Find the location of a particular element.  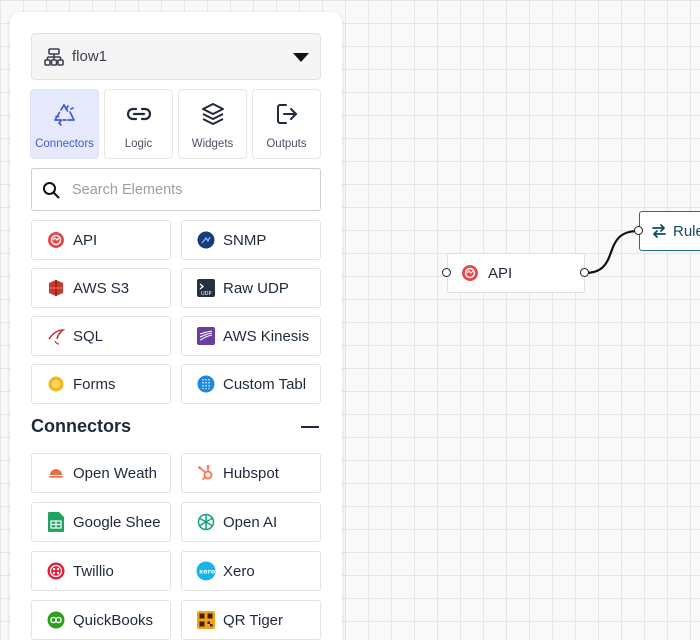

canvas-node-rule: Rule is located at coordinates (669, 231).